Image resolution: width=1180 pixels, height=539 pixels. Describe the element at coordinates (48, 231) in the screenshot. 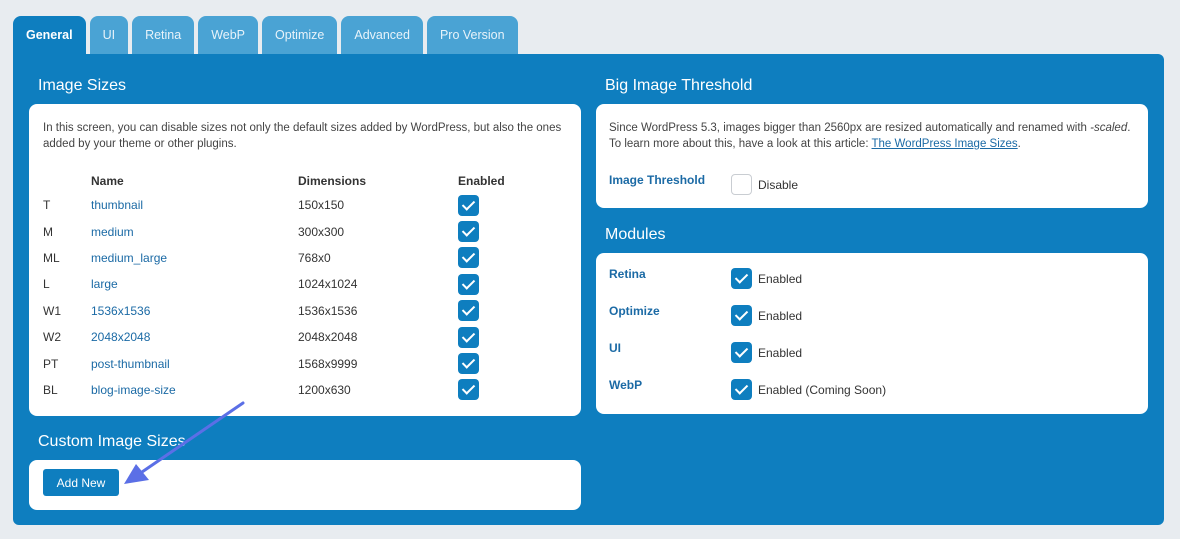

I see `size-code: M` at that location.